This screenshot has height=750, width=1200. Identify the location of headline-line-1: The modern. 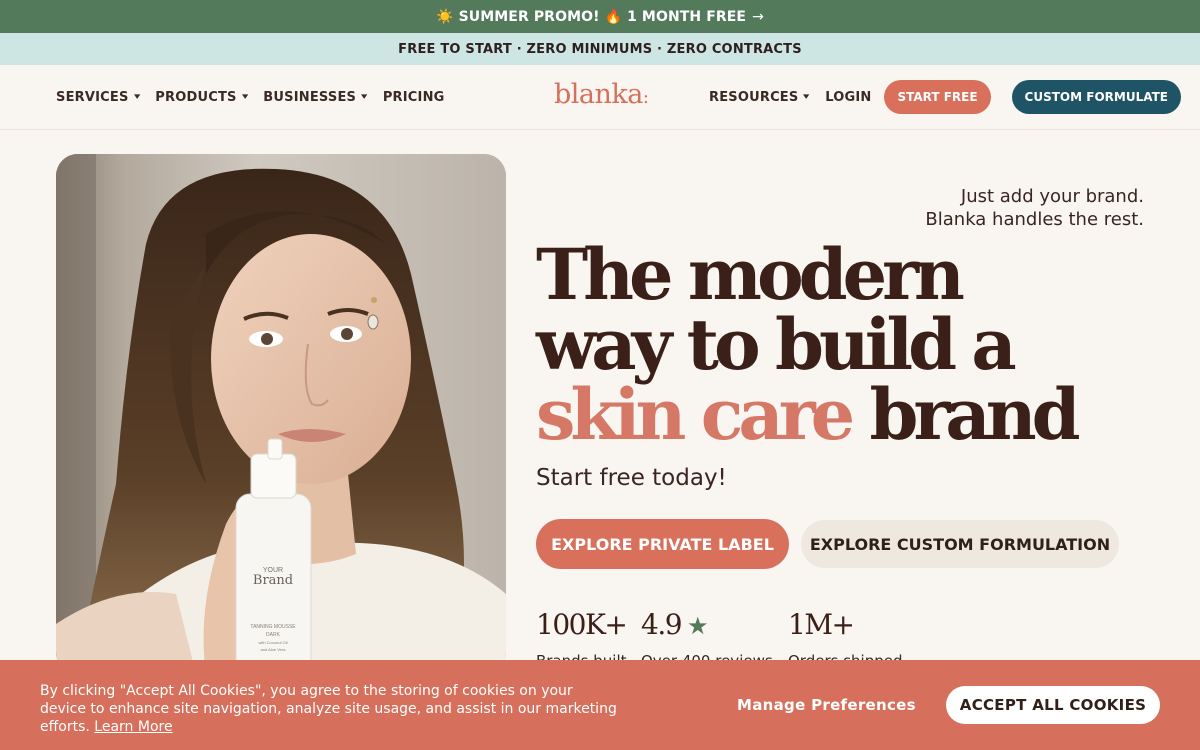
(750, 274).